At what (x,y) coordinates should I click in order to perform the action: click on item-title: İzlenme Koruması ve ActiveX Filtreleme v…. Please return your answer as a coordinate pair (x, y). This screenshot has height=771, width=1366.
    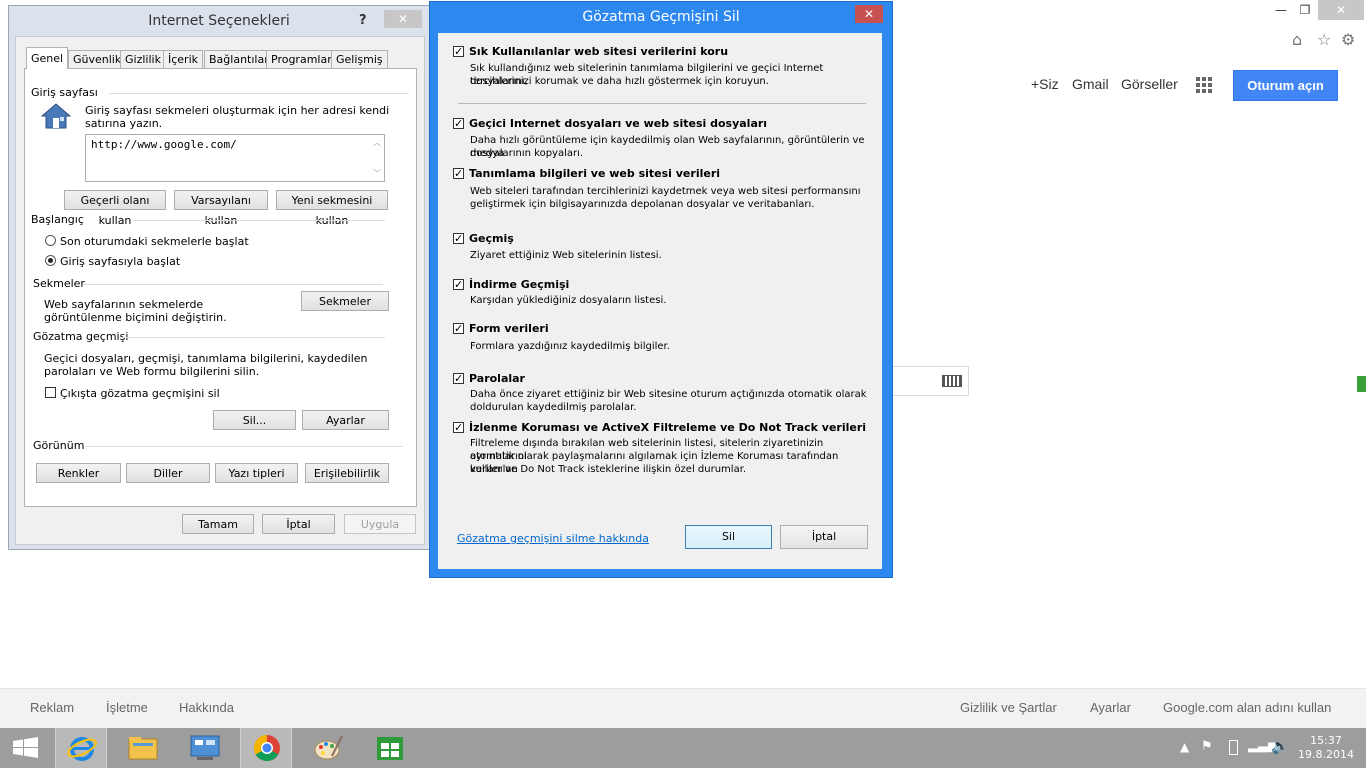
    Looking at the image, I should click on (667, 427).